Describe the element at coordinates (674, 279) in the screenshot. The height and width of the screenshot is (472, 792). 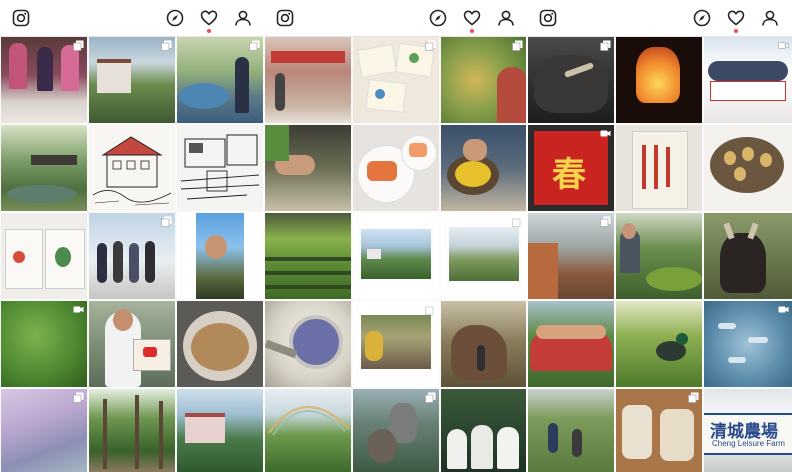
I see `moss-shape` at that location.